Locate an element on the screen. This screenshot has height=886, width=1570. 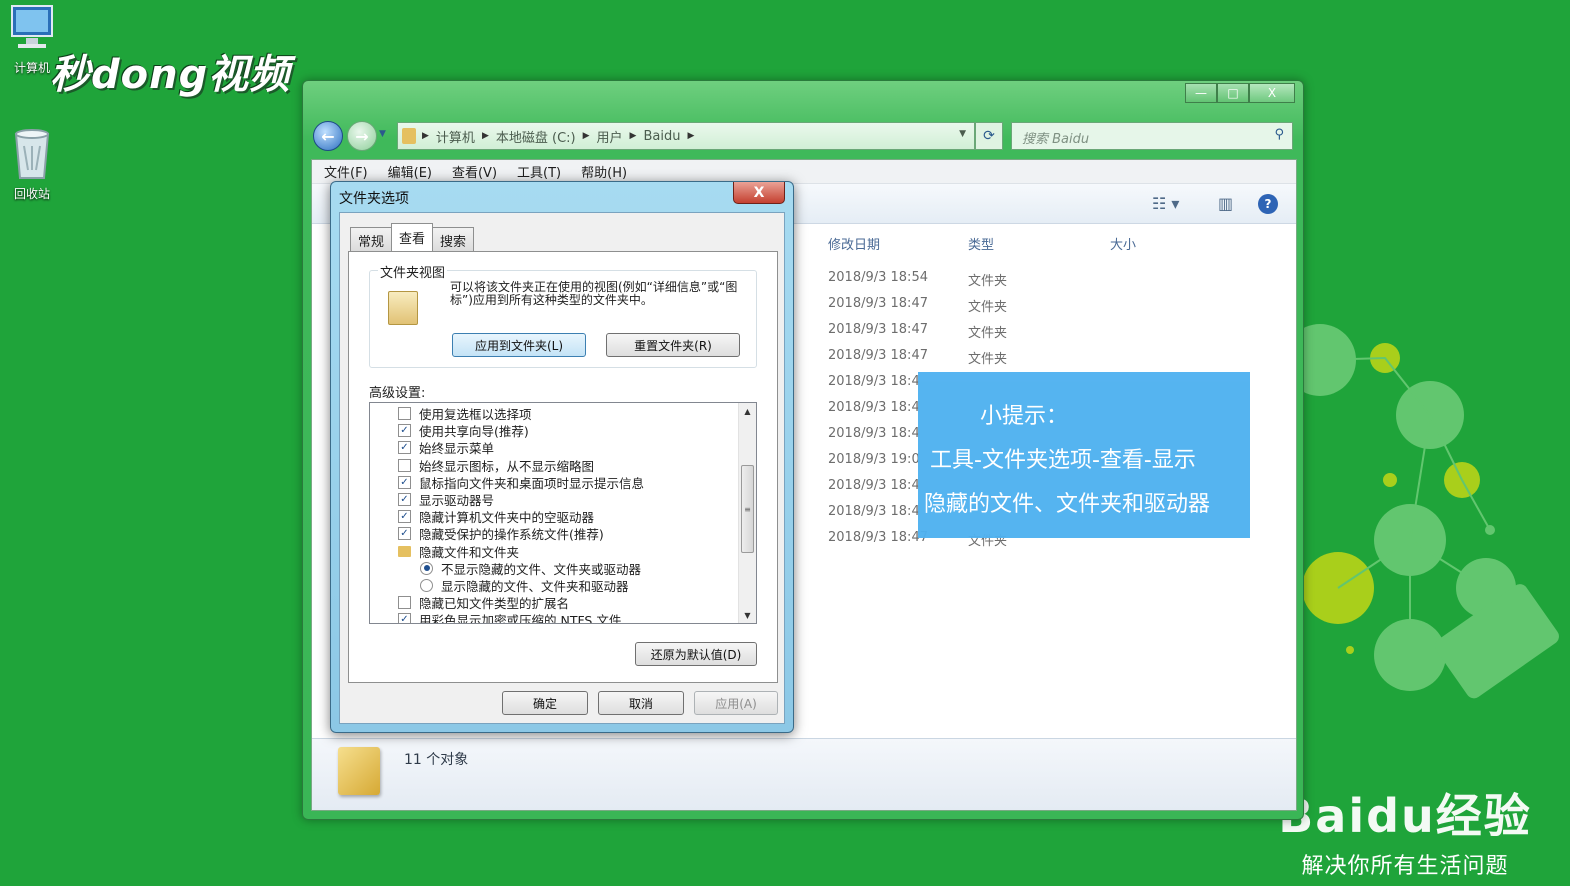
setting-item: 隐藏文件和文件夹 is located at coordinates (568, 551).